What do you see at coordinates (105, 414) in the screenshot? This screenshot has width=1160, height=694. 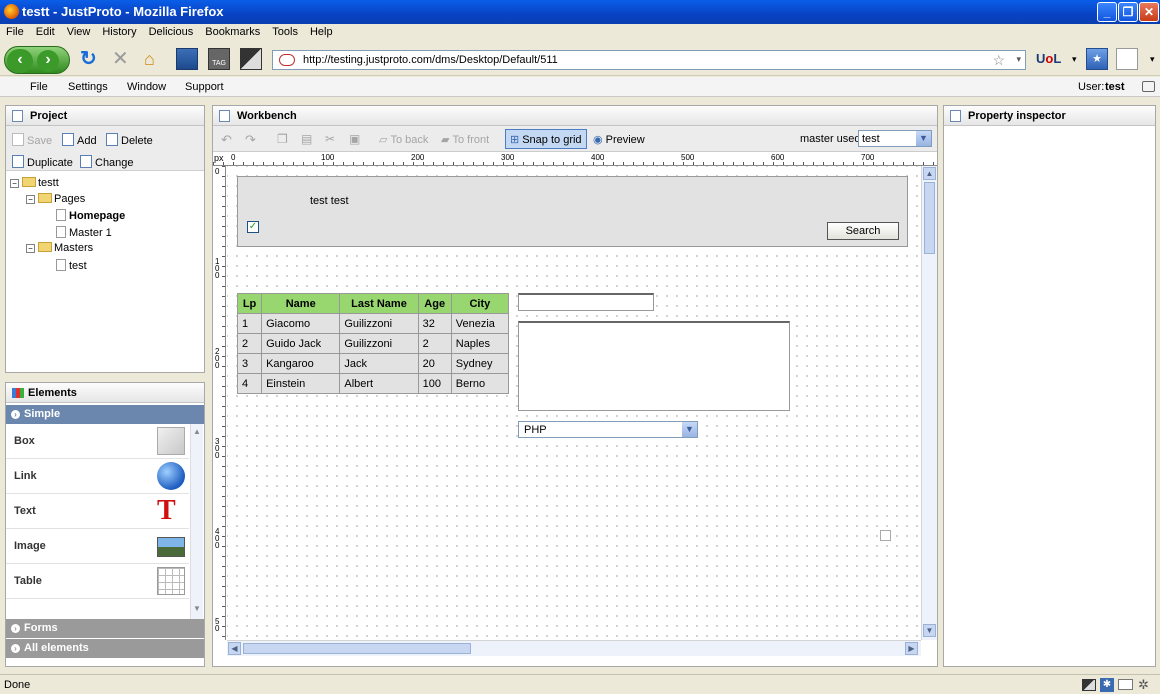 I see `section-simple: › Simple` at bounding box center [105, 414].